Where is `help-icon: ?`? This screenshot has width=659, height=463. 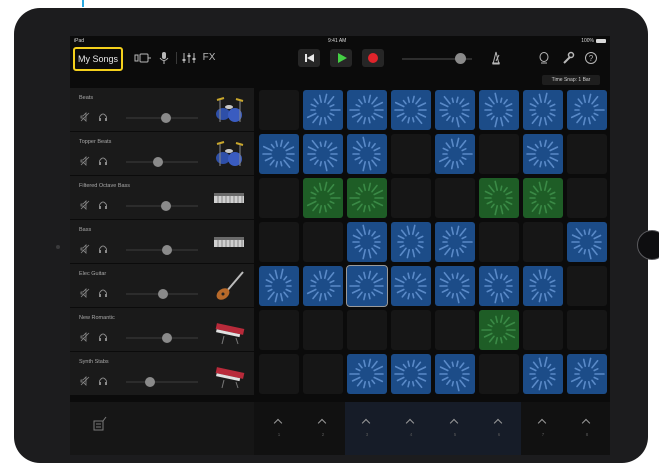
help-icon: ? is located at coordinates (591, 58).